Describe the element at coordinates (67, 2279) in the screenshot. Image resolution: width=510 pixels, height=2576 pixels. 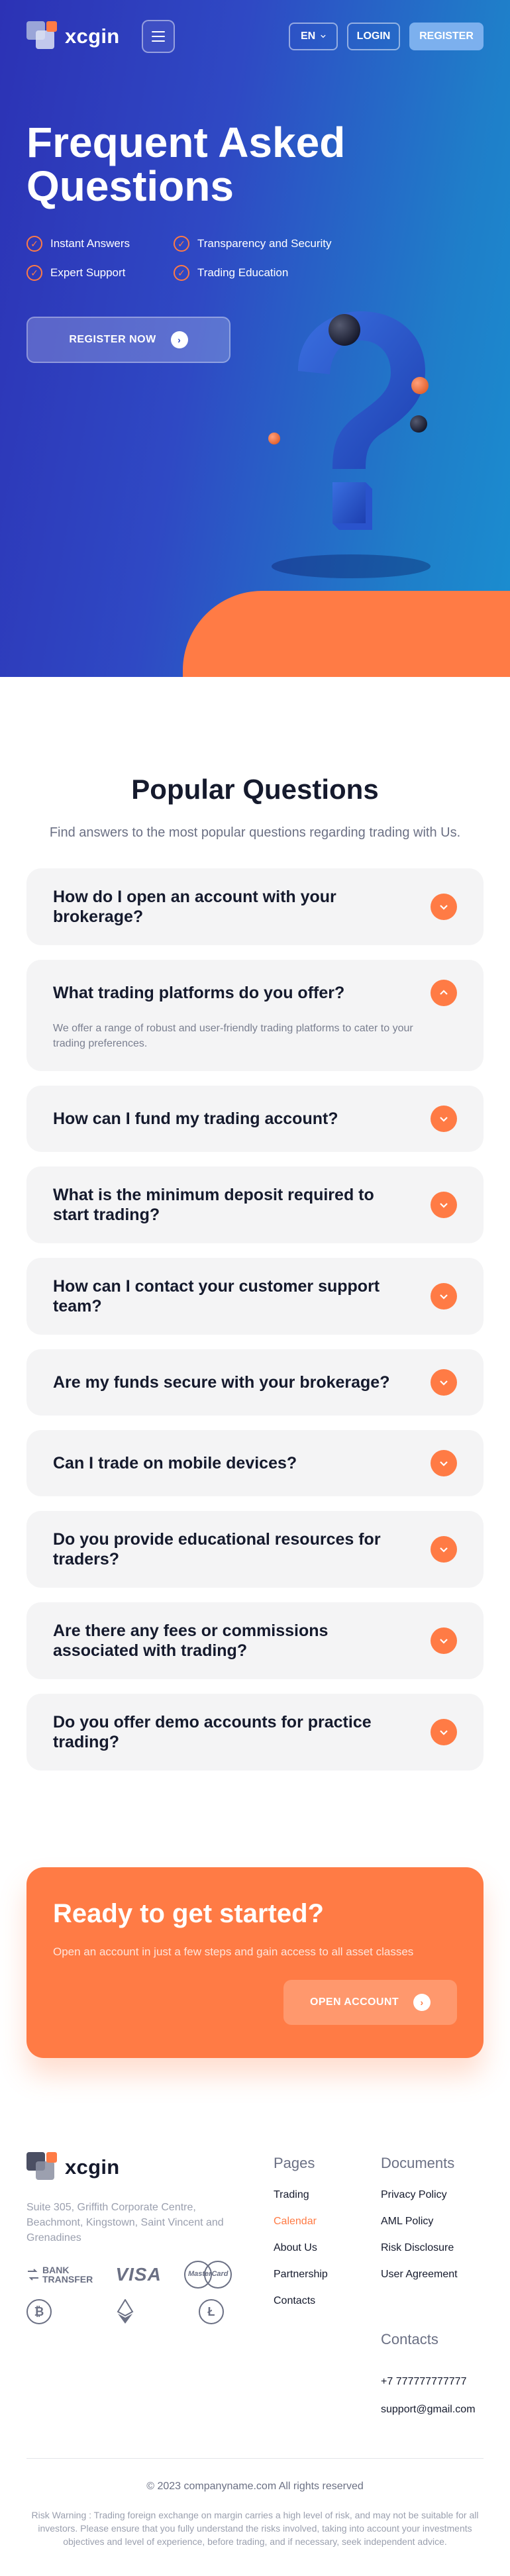
I see `transfer-label: TRANSFER` at that location.